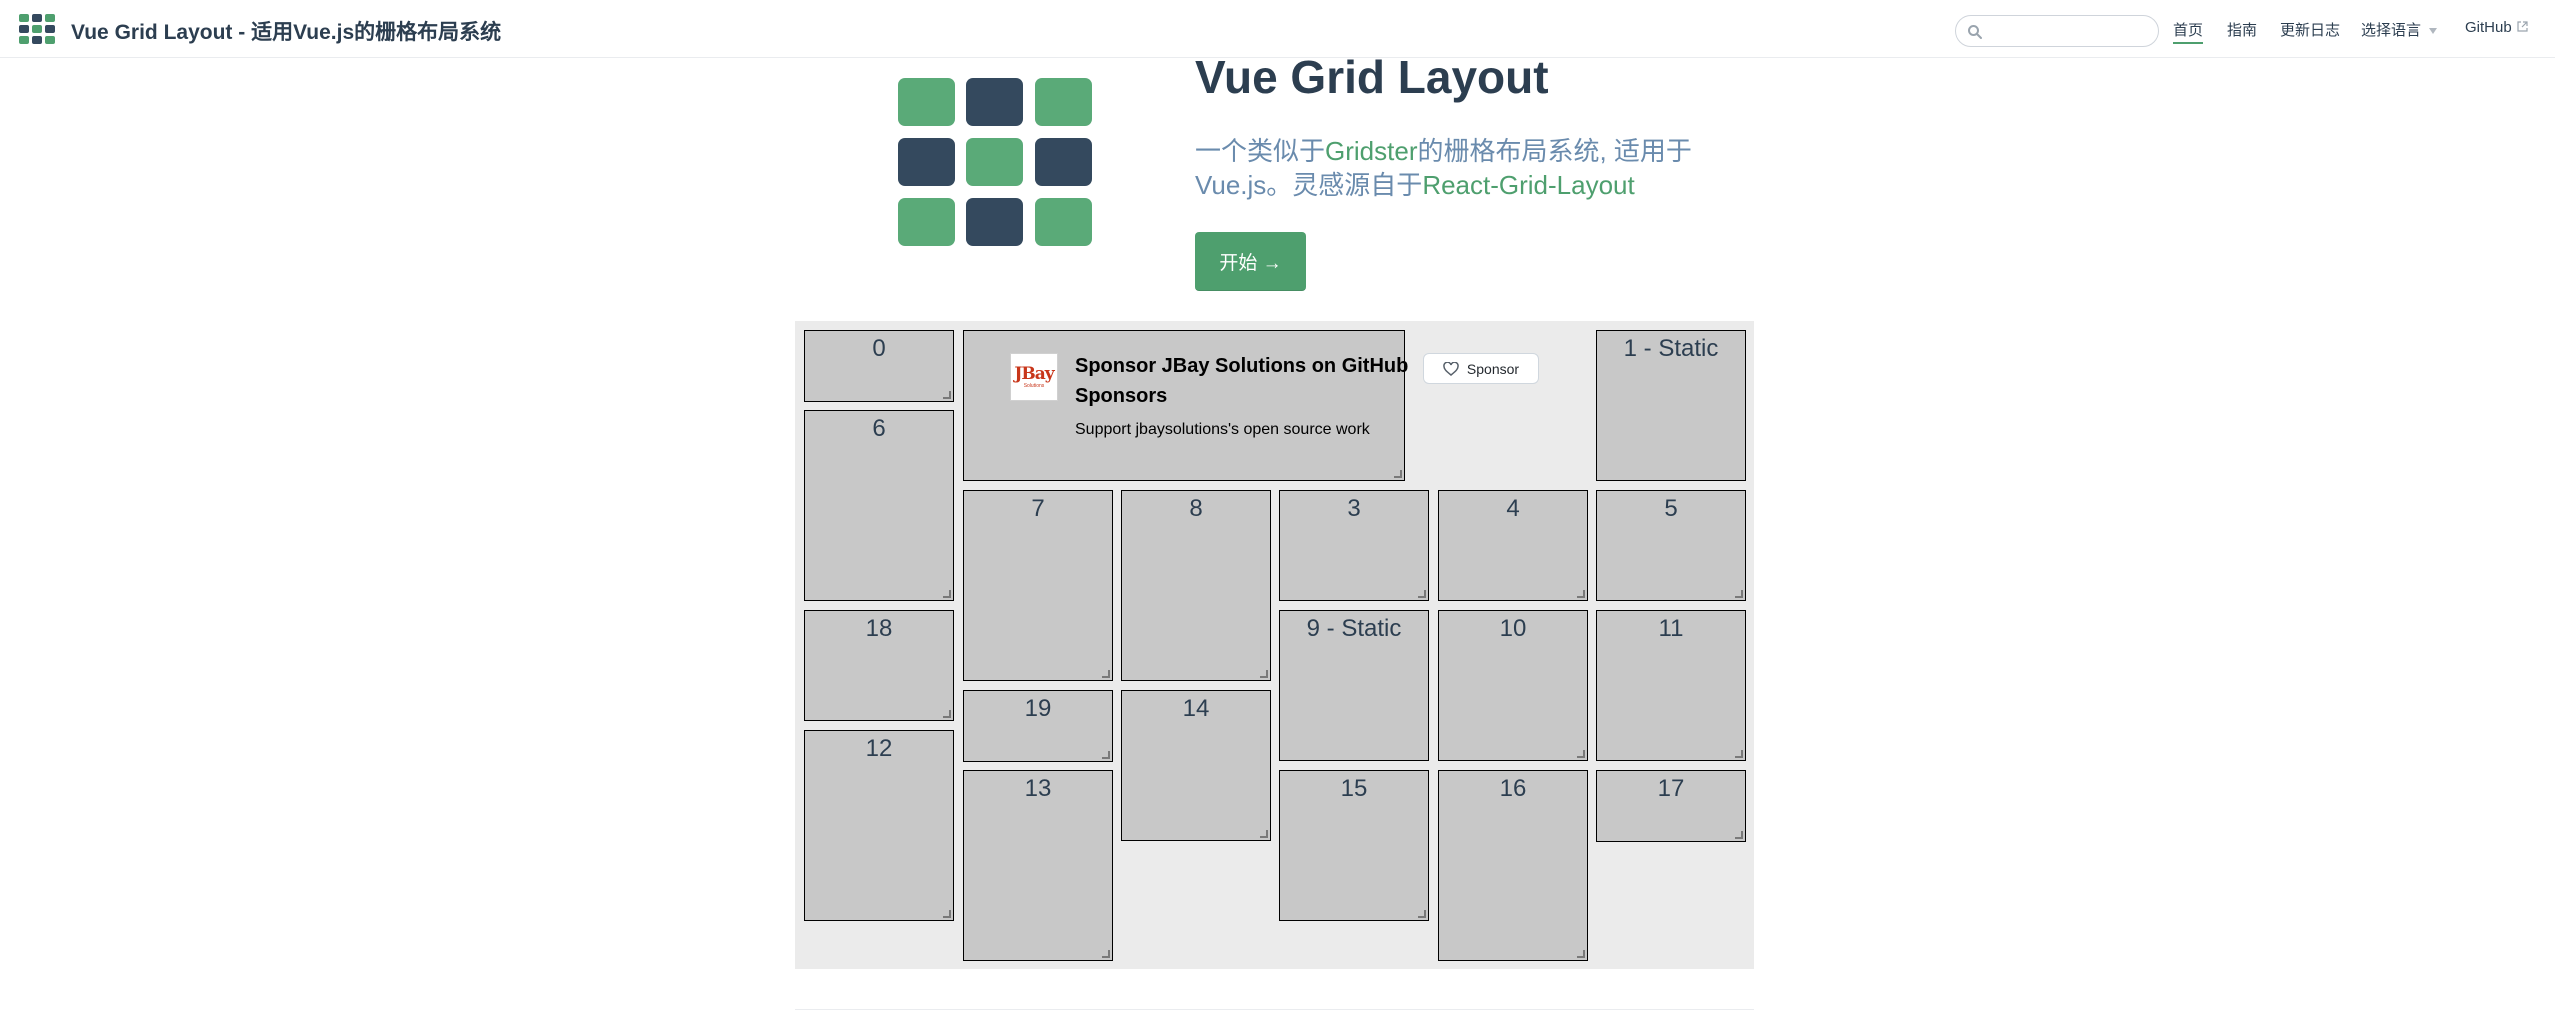  I want to click on grid-item-label: 5, so click(1671, 508).